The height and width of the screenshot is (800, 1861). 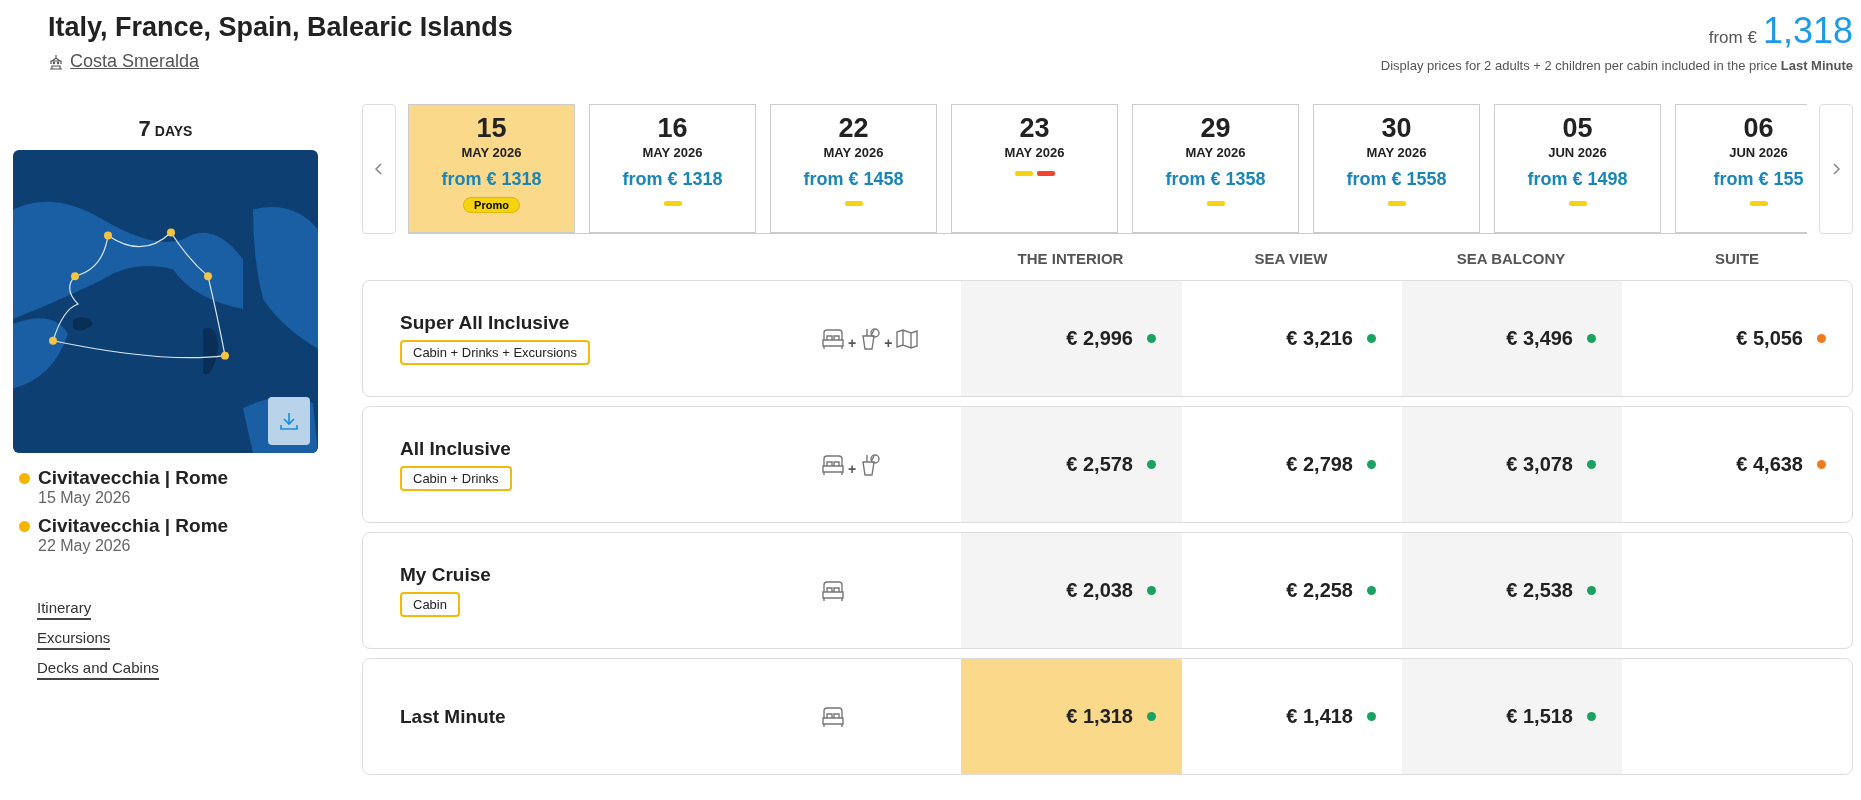 I want to click on cabin-price: € 1,318, so click(x=1099, y=716).